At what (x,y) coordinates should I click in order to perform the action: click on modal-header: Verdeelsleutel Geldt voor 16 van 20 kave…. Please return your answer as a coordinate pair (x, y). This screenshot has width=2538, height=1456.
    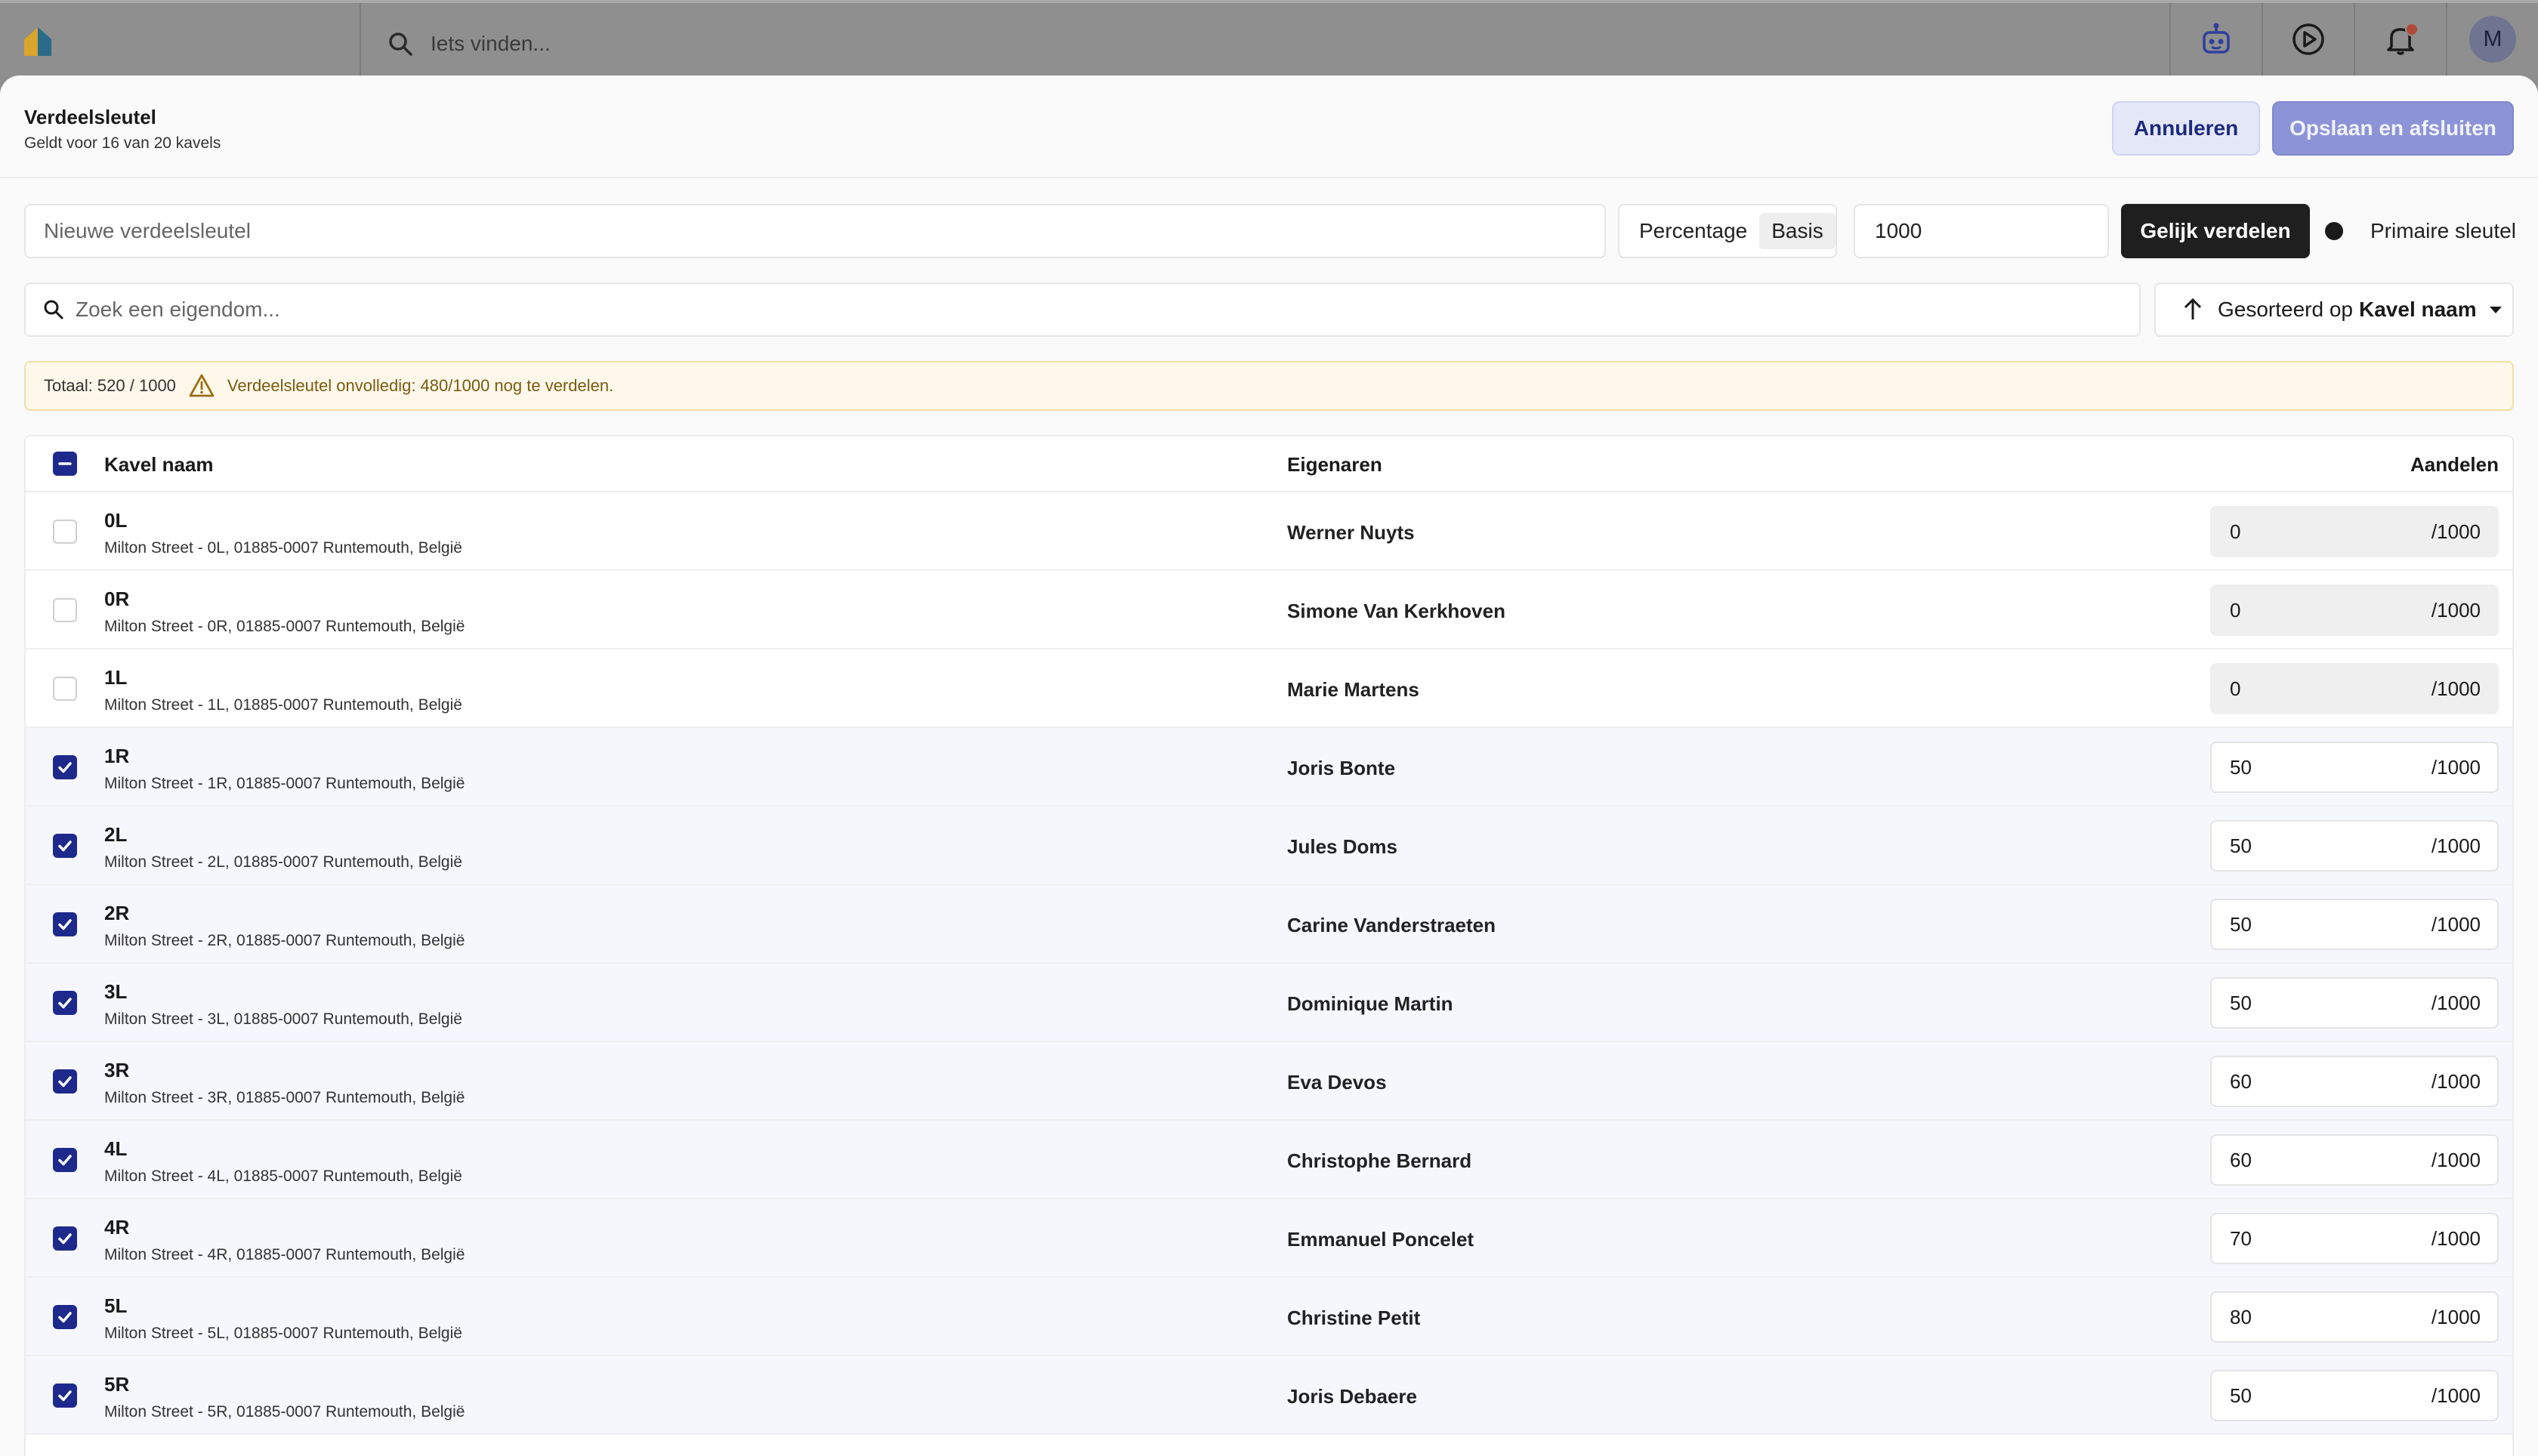
    Looking at the image, I should click on (1269, 127).